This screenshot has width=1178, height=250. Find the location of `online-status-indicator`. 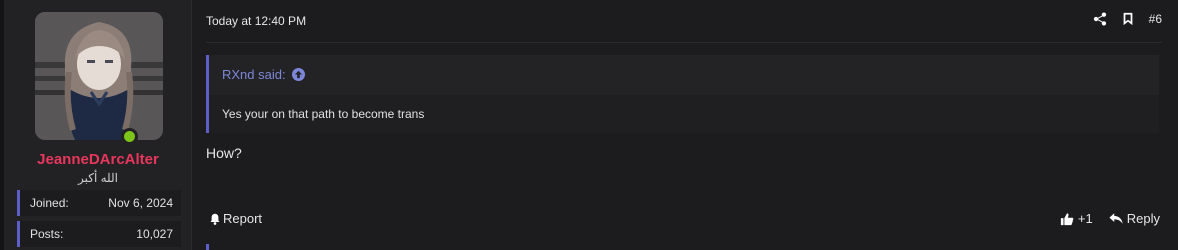

online-status-indicator is located at coordinates (129, 136).